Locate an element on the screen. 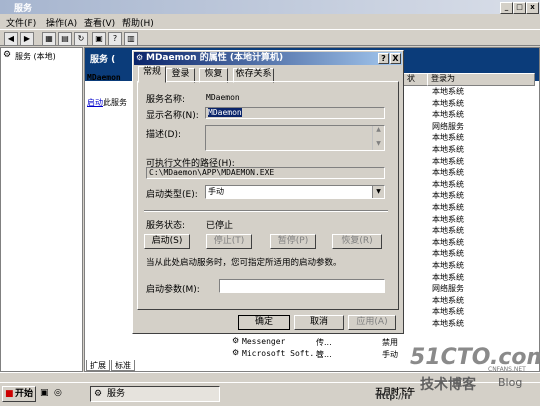 This screenshot has height=406, width=540. description-pane: MDaemon 启动此服务 is located at coordinates (109, 217).